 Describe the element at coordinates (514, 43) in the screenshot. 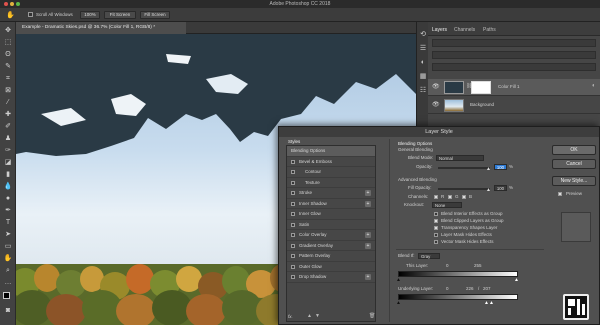

I see `layer-filter-bar` at that location.